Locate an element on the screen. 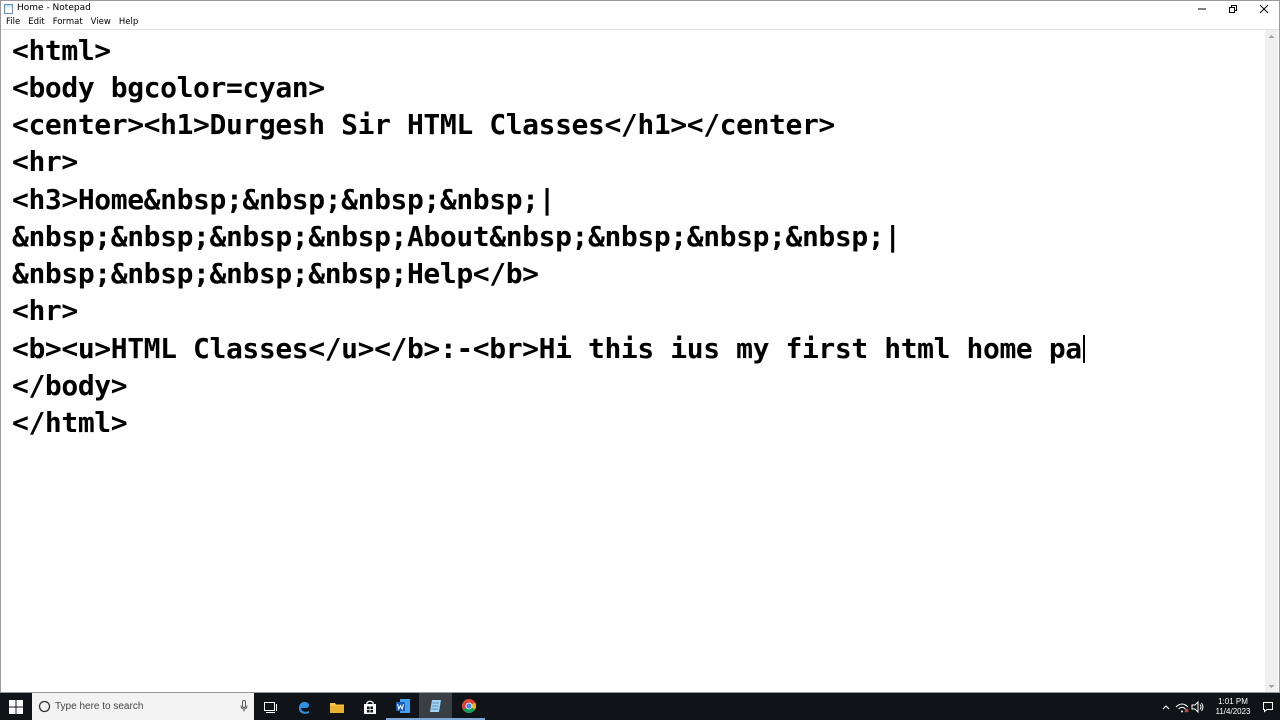 This screenshot has height=720, width=1280. file-explorer-button is located at coordinates (336, 706).